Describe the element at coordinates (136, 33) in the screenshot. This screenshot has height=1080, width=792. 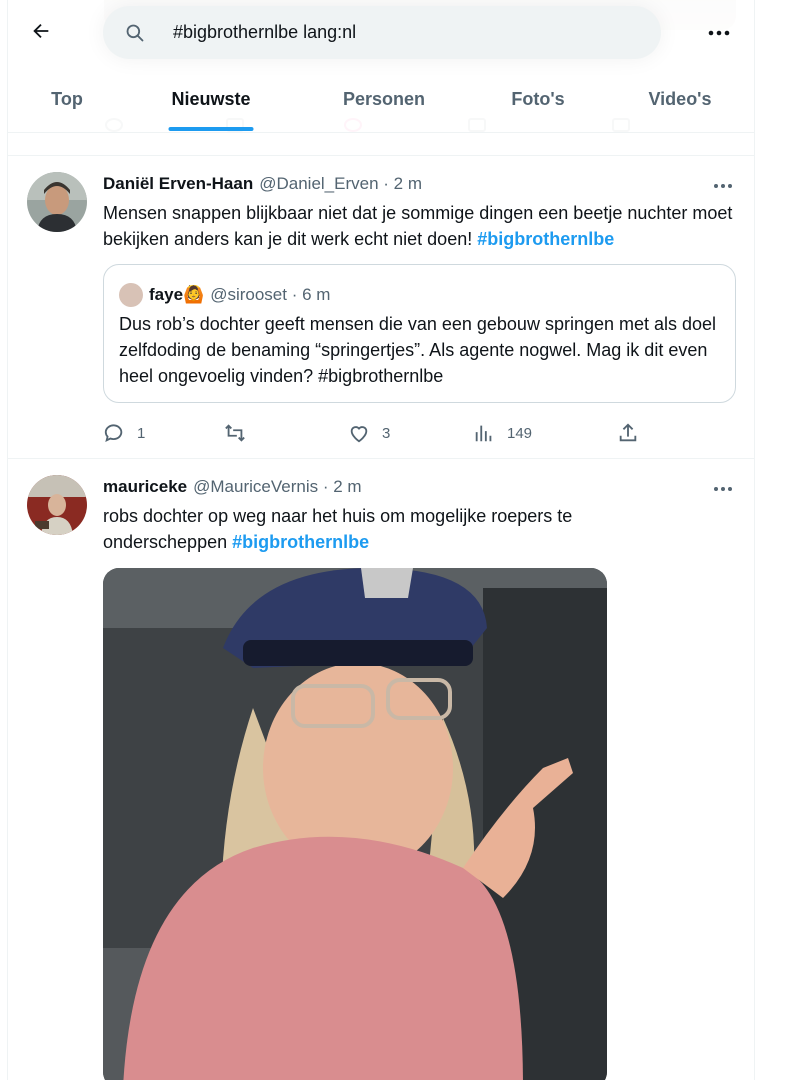
I see `search-icon` at that location.